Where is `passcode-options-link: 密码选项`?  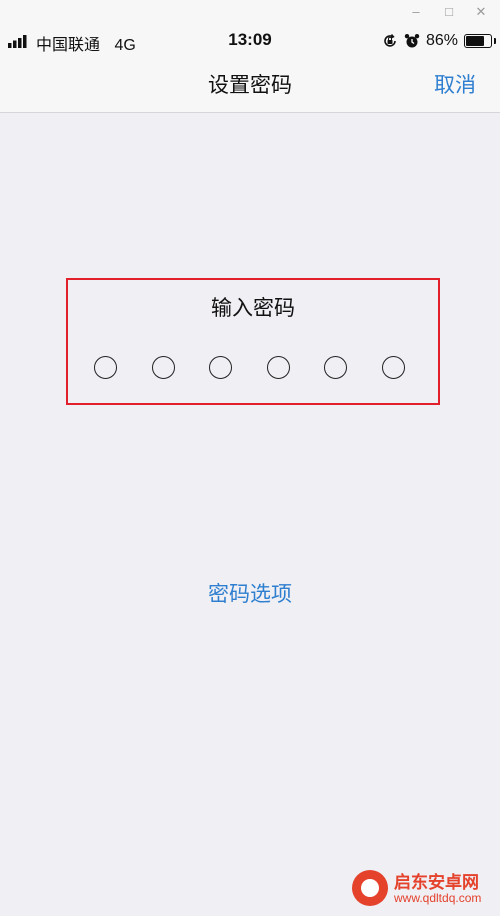 passcode-options-link: 密码选项 is located at coordinates (250, 593).